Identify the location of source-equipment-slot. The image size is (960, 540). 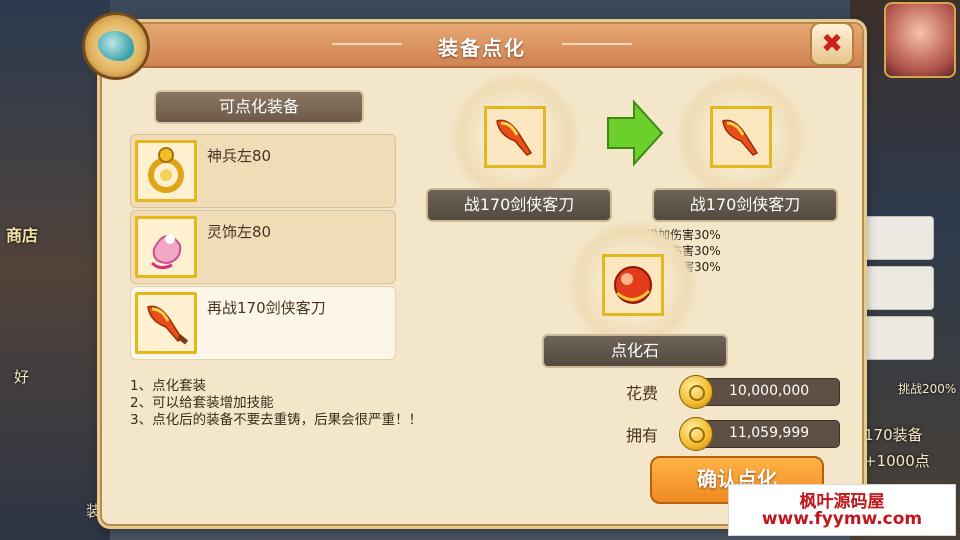
(515, 137).